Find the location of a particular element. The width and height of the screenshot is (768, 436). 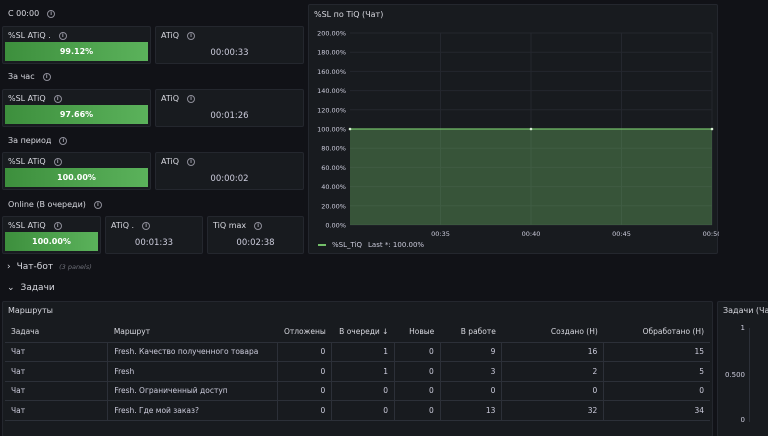

stat-value: 00:00:02 is located at coordinates (229, 179).